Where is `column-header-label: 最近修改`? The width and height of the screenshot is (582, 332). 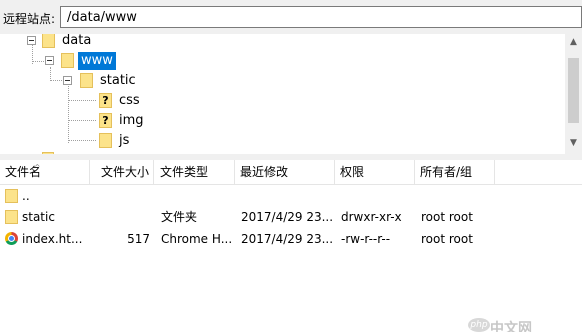
column-header-label: 最近修改 is located at coordinates (264, 172).